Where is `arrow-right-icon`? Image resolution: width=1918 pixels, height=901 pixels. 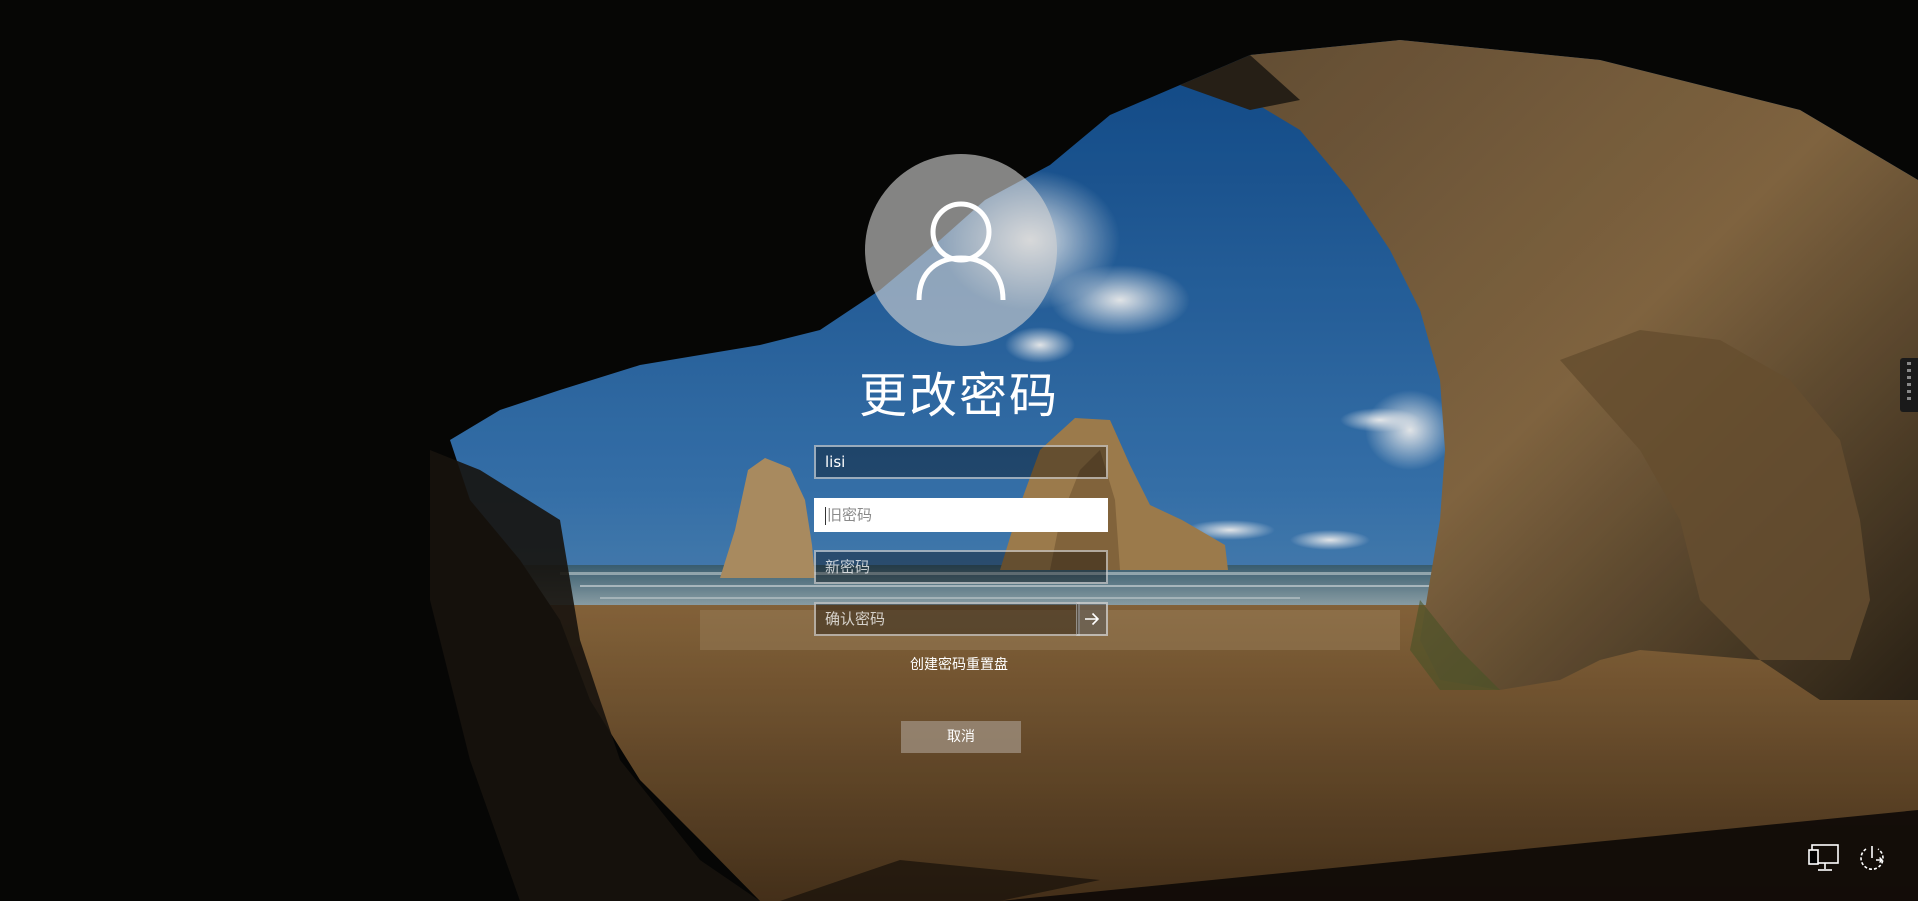
arrow-right-icon is located at coordinates (1091, 619).